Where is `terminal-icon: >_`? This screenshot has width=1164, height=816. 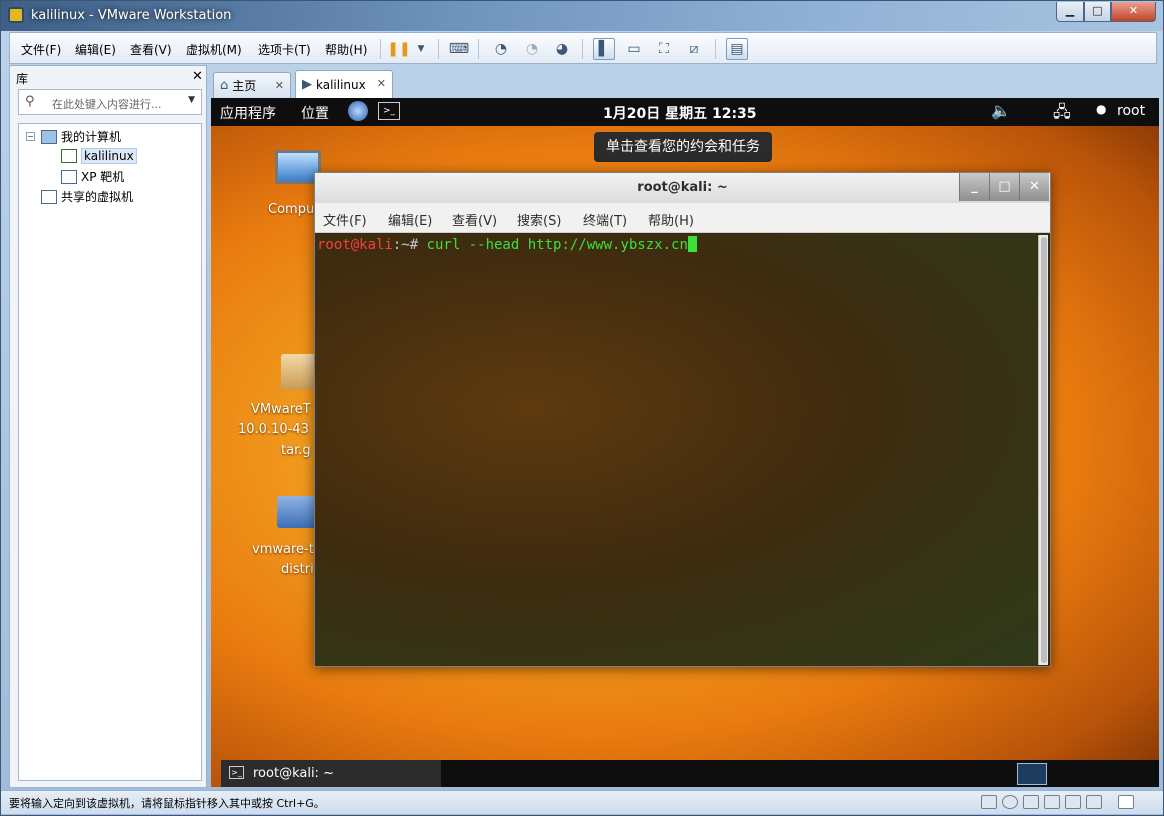
terminal-icon: >_ is located at coordinates (236, 772).